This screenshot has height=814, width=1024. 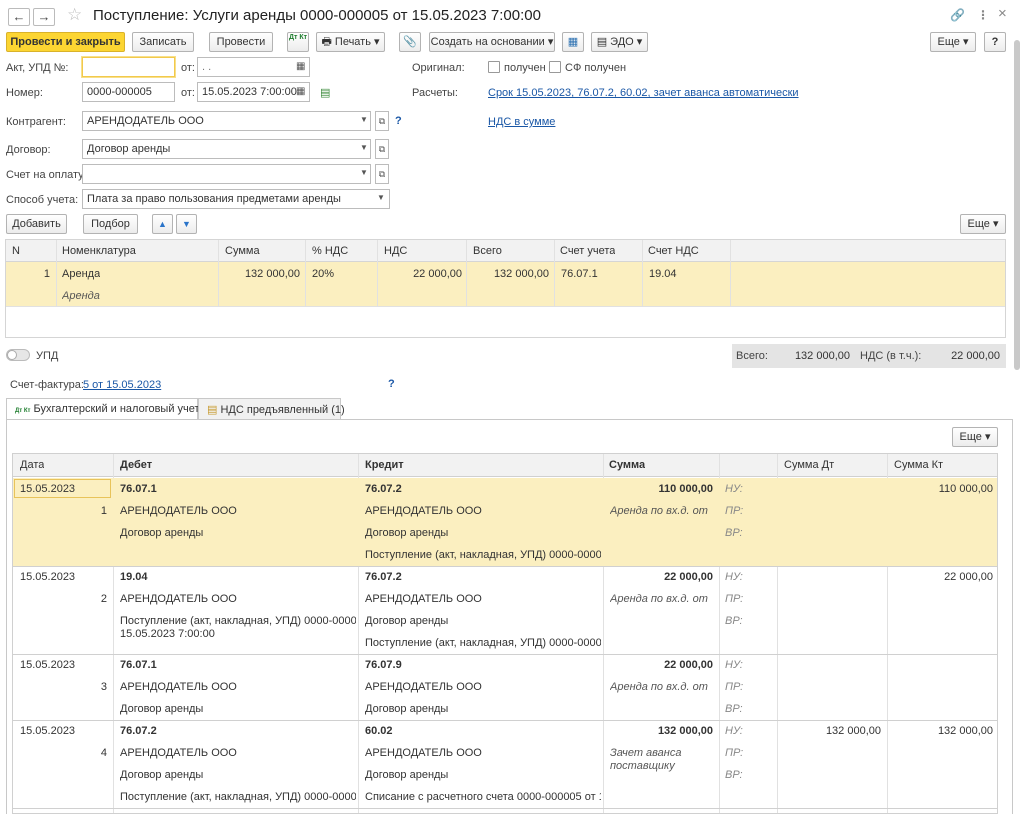 I want to click on back-button: ←, so click(x=19, y=17).